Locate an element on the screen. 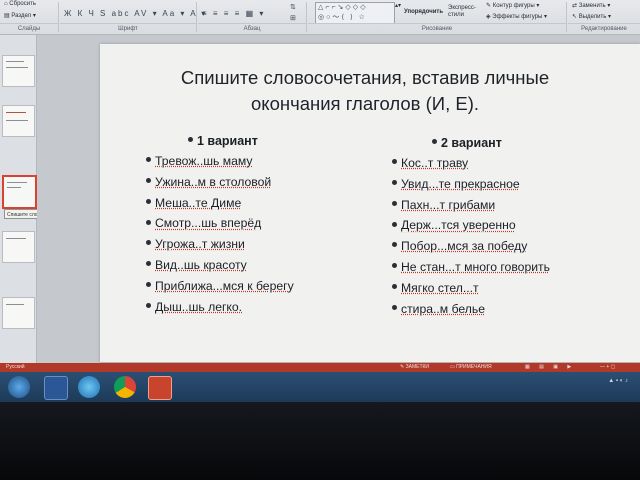  chrome-icon is located at coordinates (125, 387).